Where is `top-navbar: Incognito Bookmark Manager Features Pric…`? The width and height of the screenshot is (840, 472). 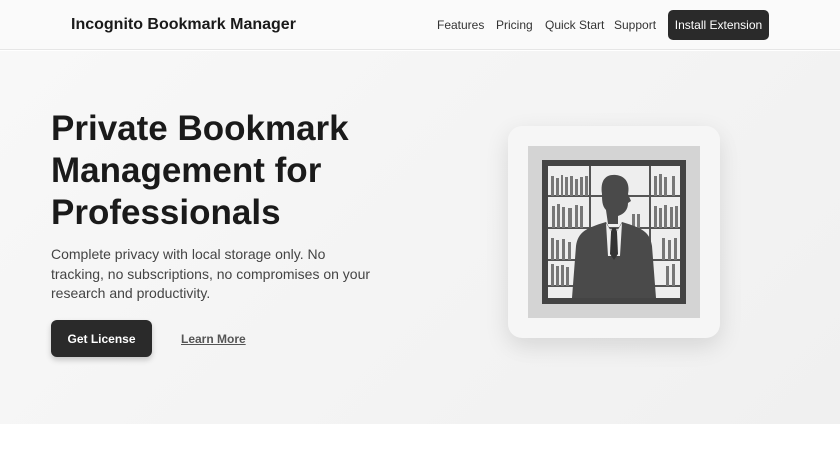 top-navbar: Incognito Bookmark Manager Features Pric… is located at coordinates (420, 25).